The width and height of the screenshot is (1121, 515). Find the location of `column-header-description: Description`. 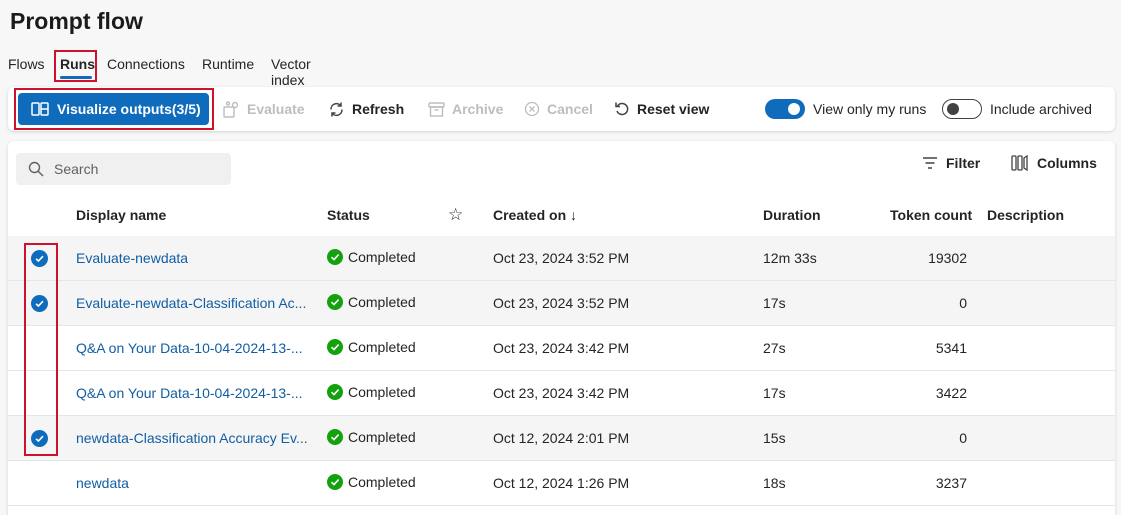

column-header-description: Description is located at coordinates (1025, 215).